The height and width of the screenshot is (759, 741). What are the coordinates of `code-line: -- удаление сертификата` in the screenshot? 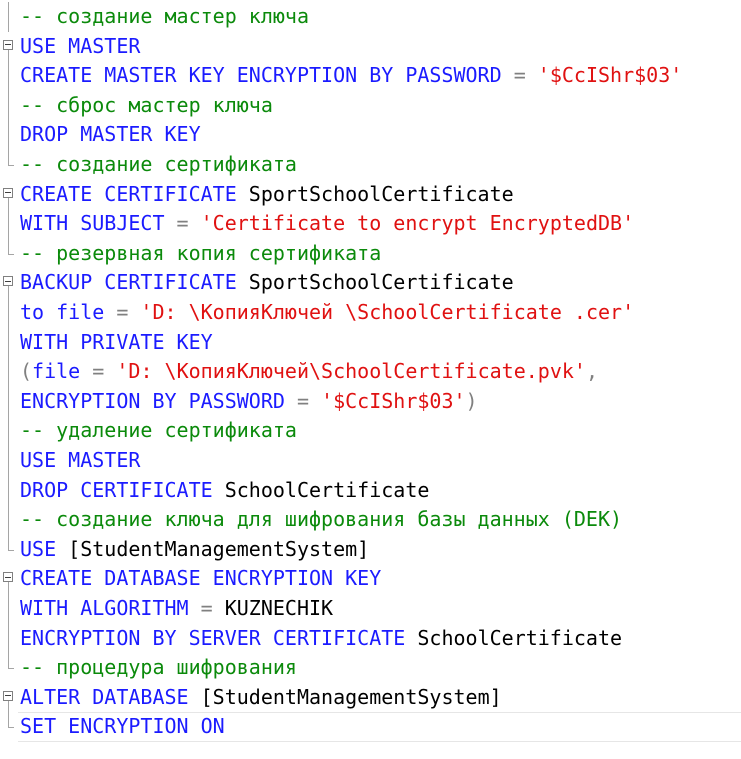 It's located at (370, 431).